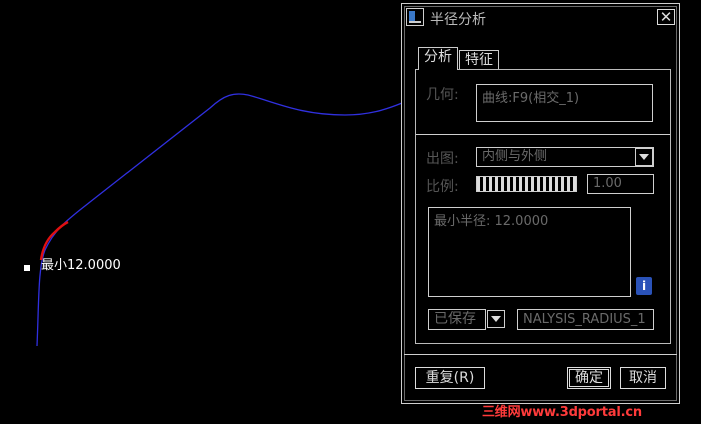  Describe the element at coordinates (27, 268) in the screenshot. I see `min-radius-marker` at that location.